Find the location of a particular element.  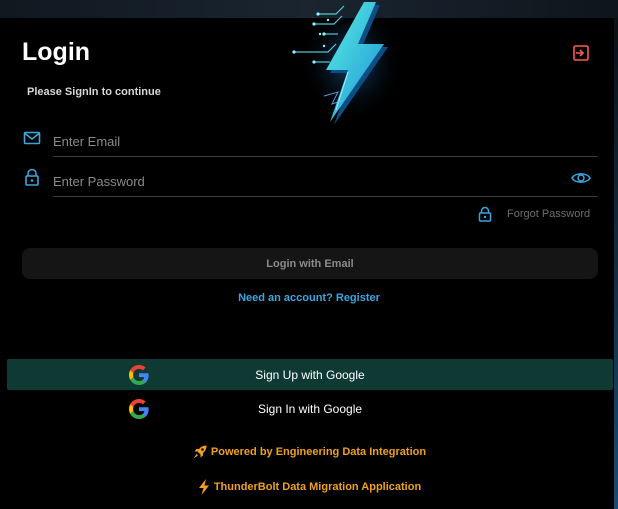

powered-by-text: Powered by Engineering Data Integration is located at coordinates (318, 452).